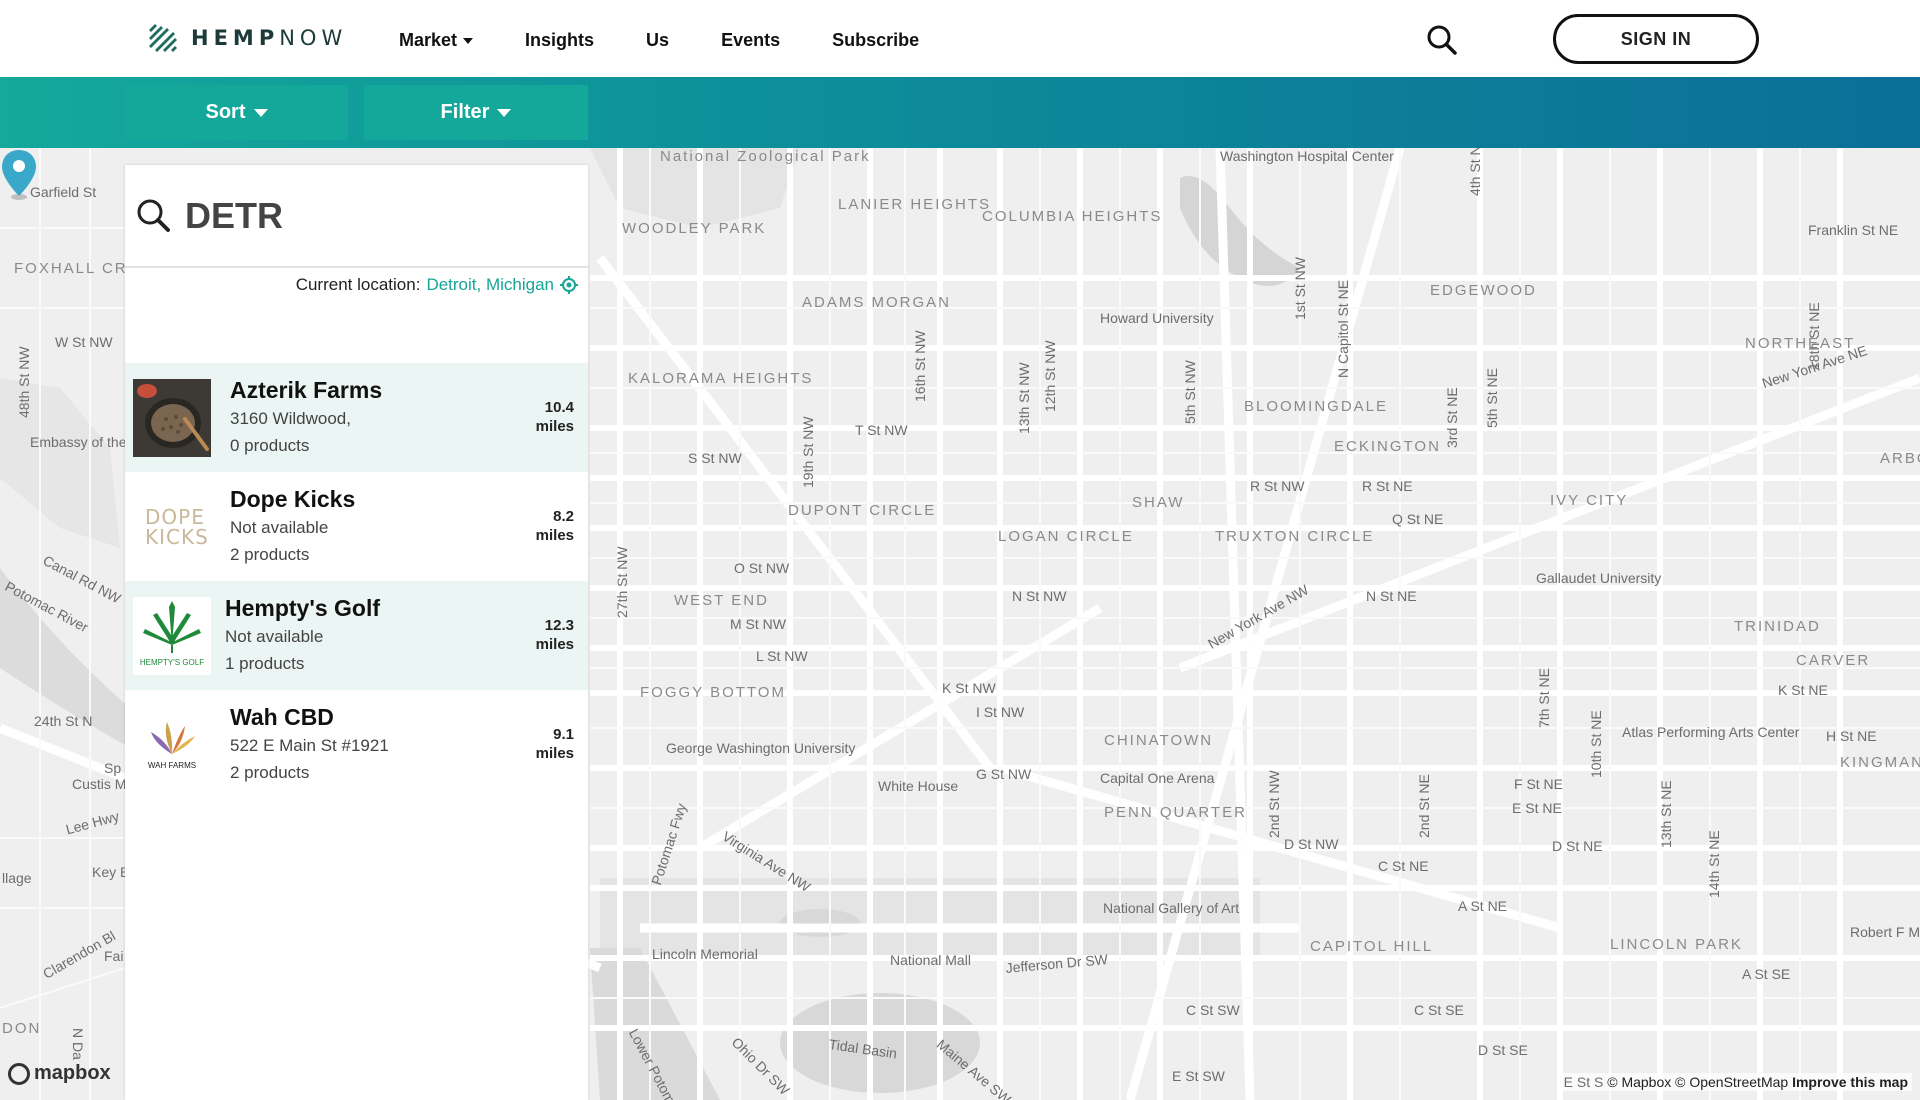  What do you see at coordinates (808, 452) in the screenshot?
I see `map-label: 19th St NW` at bounding box center [808, 452].